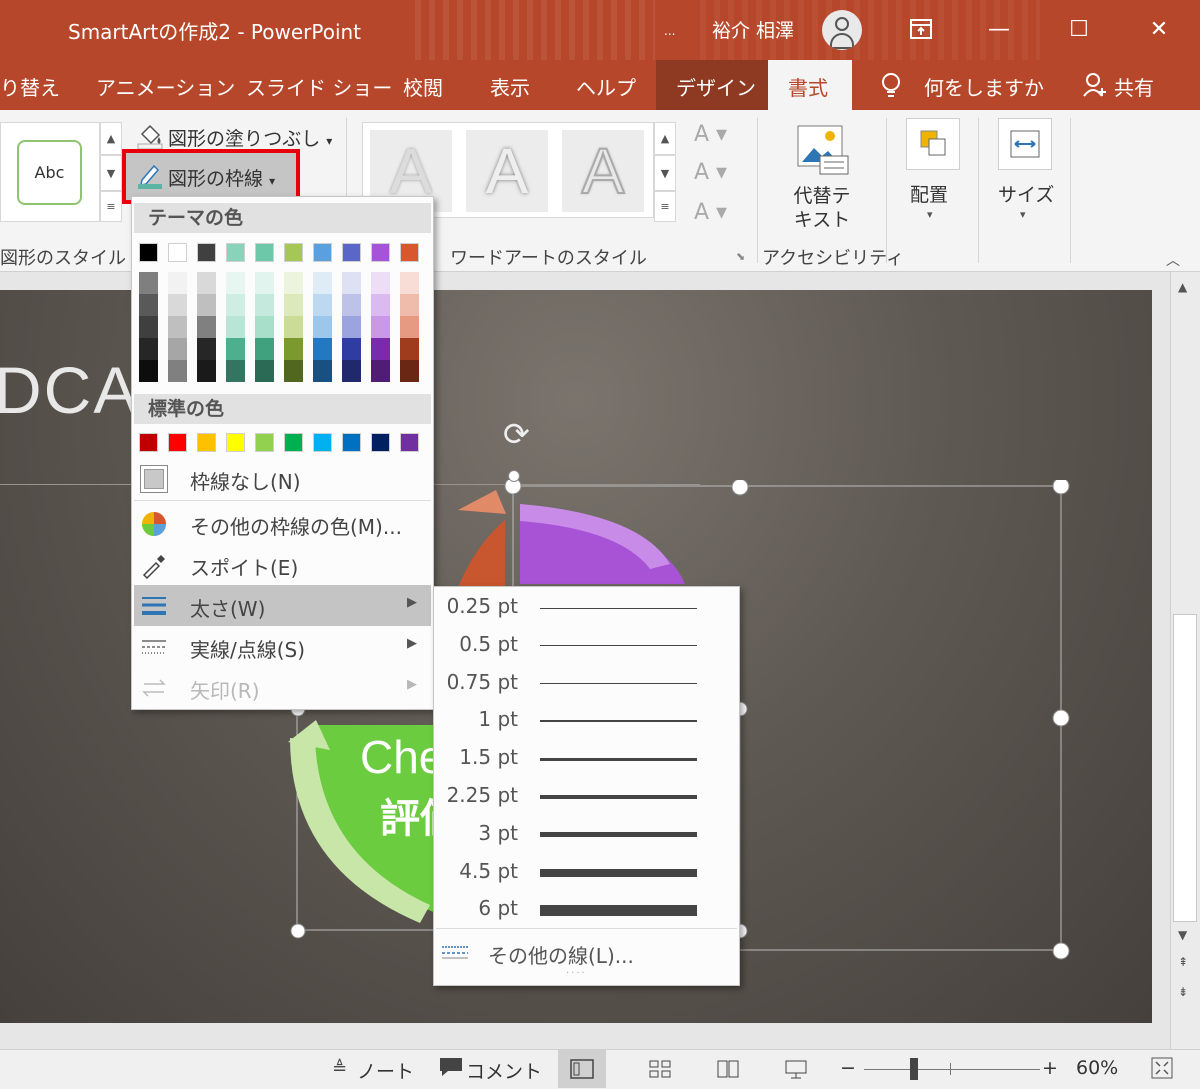  Describe the element at coordinates (1162, 1070) in the screenshot. I see `fit-slide-icon` at that location.